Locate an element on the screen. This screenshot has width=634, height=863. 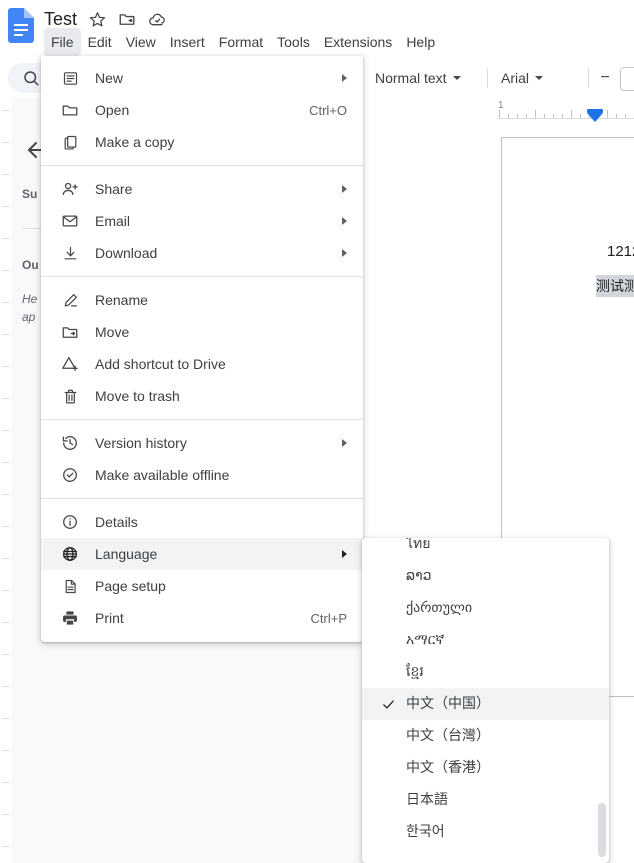
history-icon is located at coordinates (70, 443).